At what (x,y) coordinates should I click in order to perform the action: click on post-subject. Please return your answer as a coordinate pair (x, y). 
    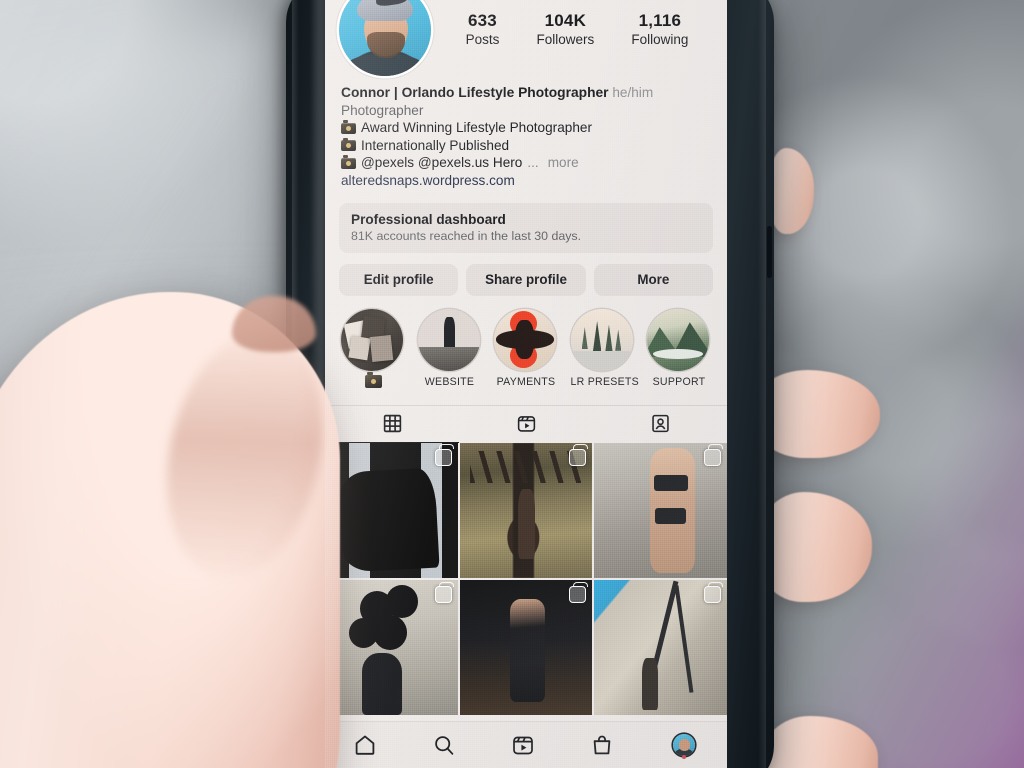
    Looking at the image, I should click on (389, 520).